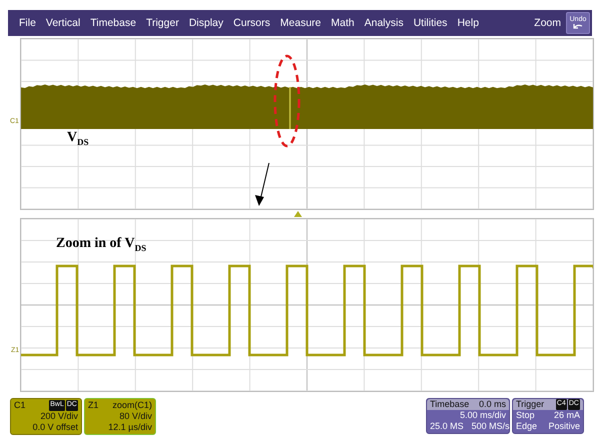 This screenshot has width=600, height=440. Describe the element at coordinates (564, 426) in the screenshot. I see `info-value: Positive` at that location.